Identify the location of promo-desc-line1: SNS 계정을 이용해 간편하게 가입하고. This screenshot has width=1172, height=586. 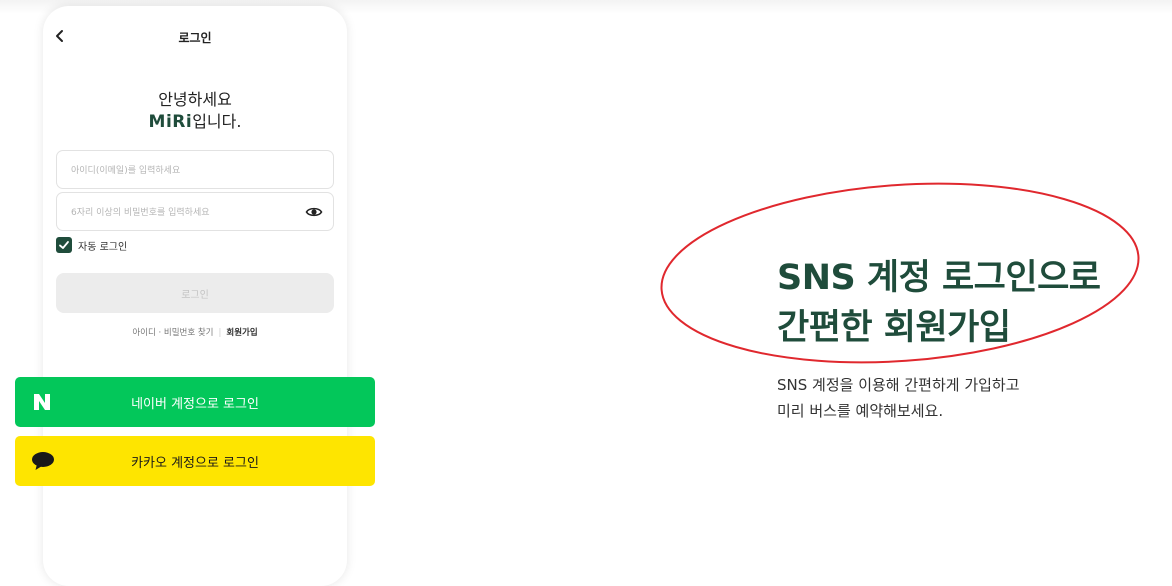
(898, 385).